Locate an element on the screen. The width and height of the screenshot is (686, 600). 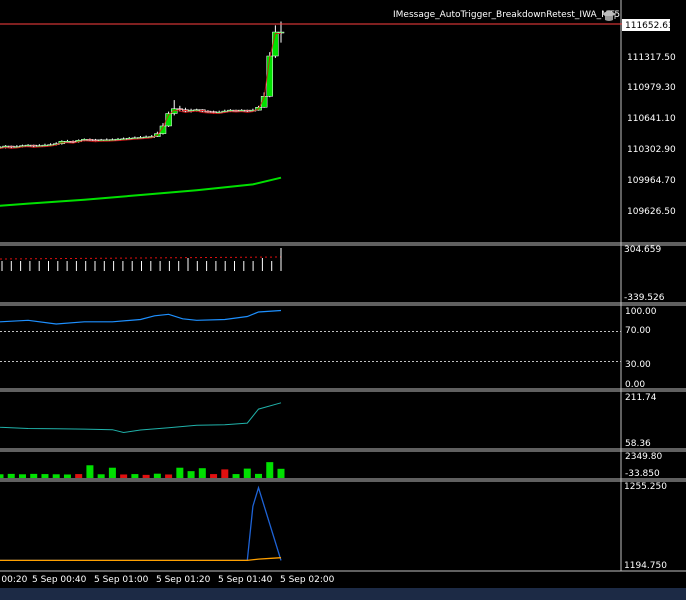
volume-max-label: 304.659 is located at coordinates (642, 250).